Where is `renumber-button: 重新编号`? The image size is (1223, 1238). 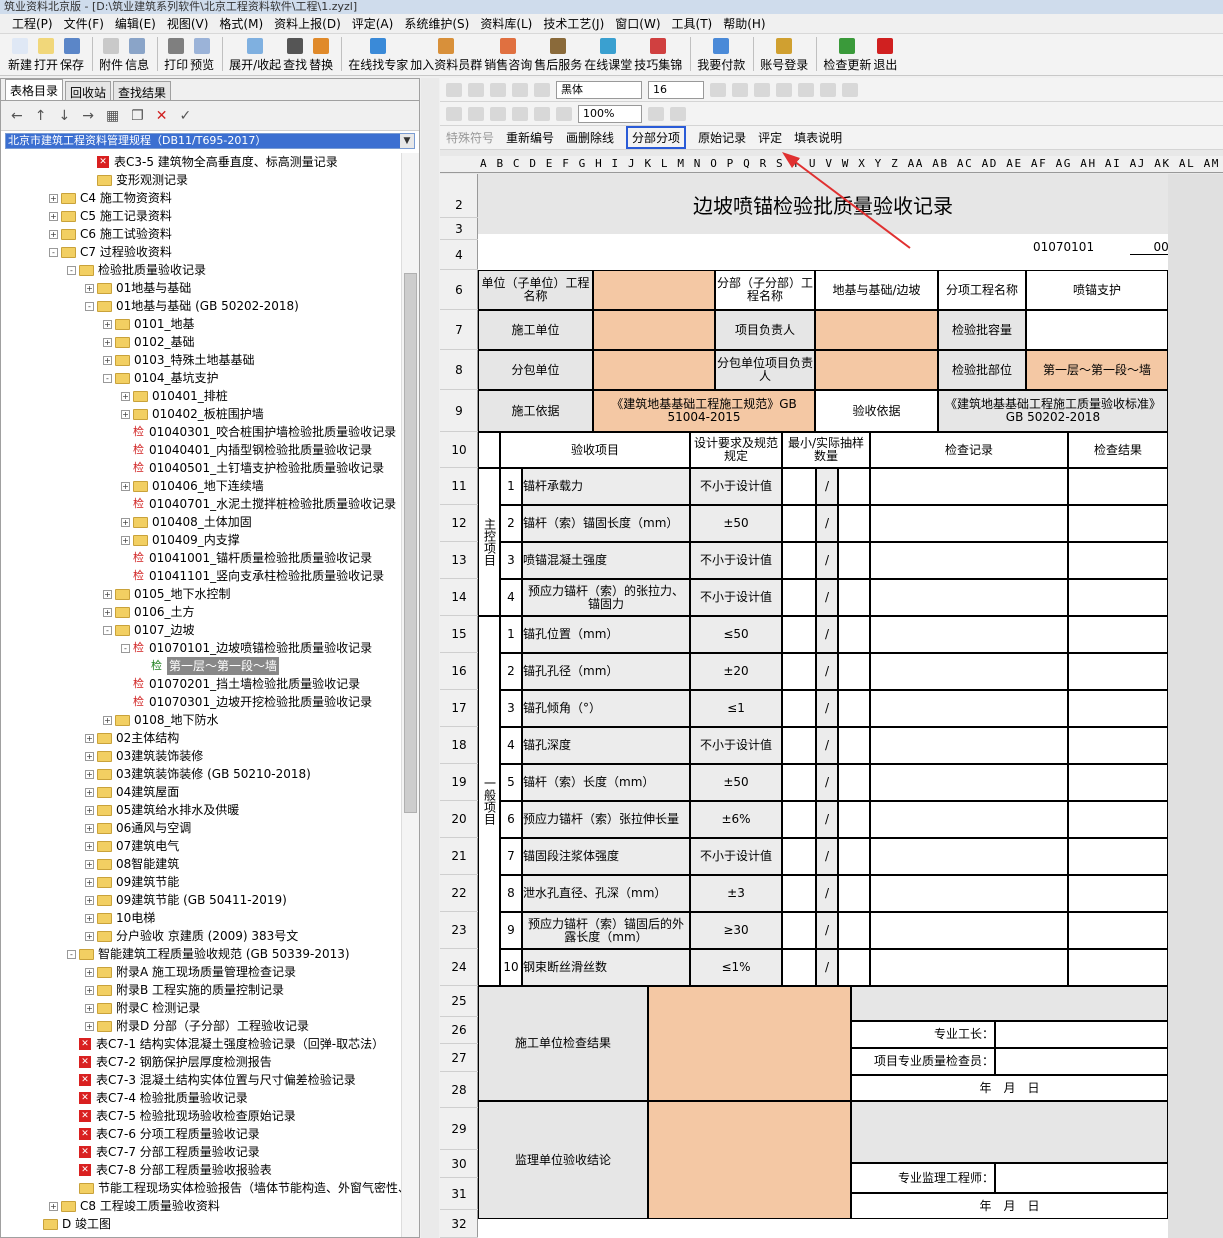
renumber-button: 重新编号 is located at coordinates (530, 137).